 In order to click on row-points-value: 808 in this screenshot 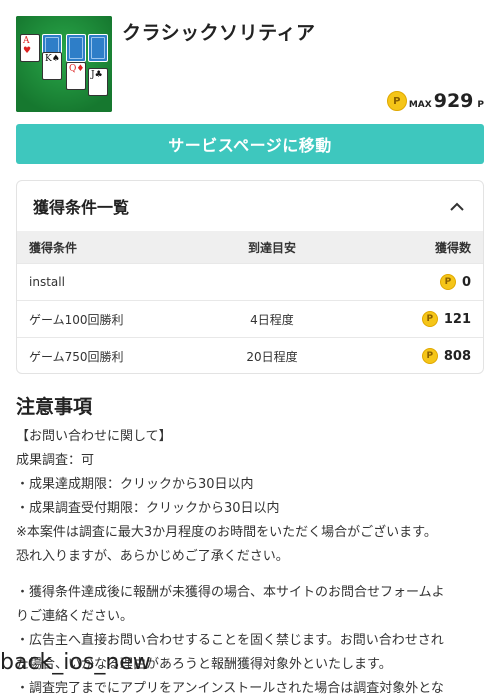, I will do `click(457, 356)`.